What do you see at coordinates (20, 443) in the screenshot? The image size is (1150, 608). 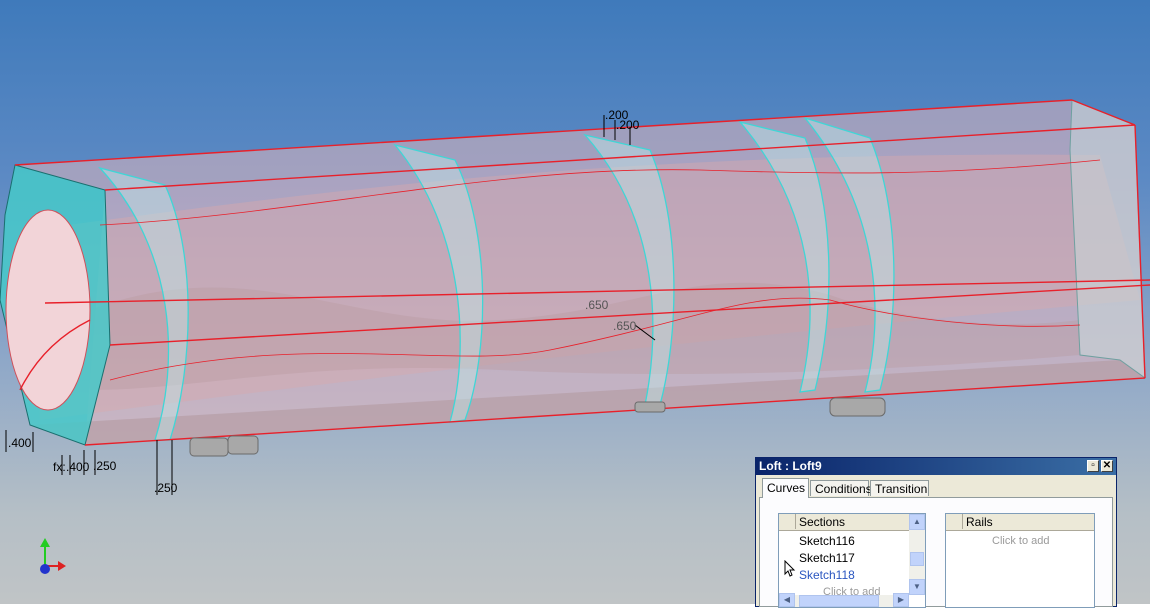 I see `dim-text-400-a: .400` at bounding box center [20, 443].